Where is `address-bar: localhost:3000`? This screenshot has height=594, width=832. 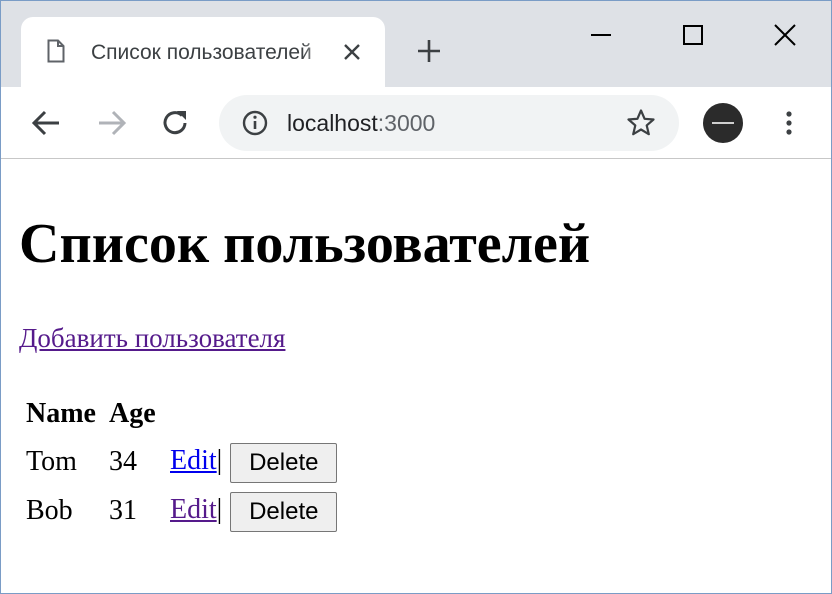
address-bar: localhost:3000 is located at coordinates (449, 123).